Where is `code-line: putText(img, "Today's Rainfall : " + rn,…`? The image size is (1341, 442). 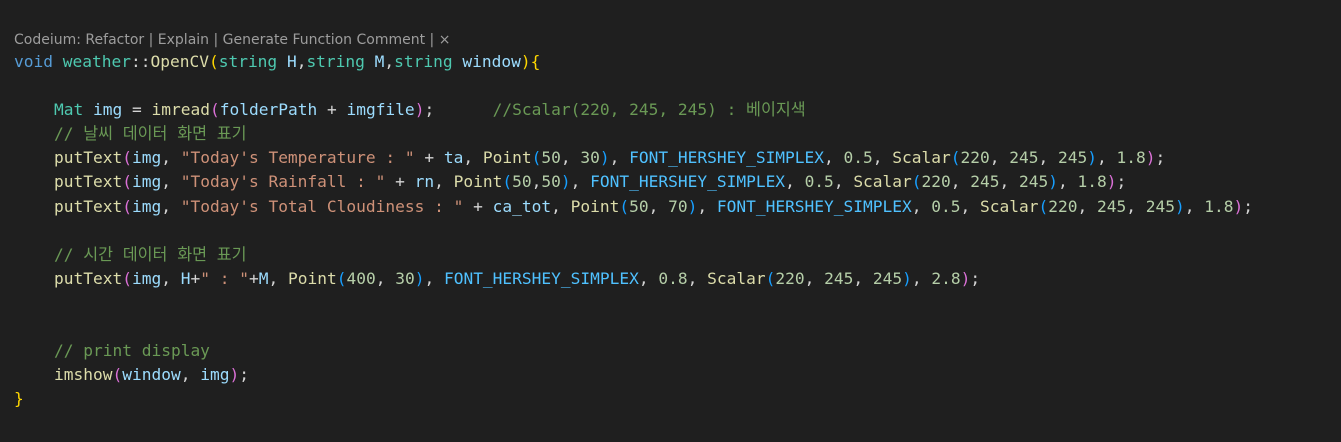
code-line: putText(img, "Today's Rainfall : " + rn,… is located at coordinates (670, 182).